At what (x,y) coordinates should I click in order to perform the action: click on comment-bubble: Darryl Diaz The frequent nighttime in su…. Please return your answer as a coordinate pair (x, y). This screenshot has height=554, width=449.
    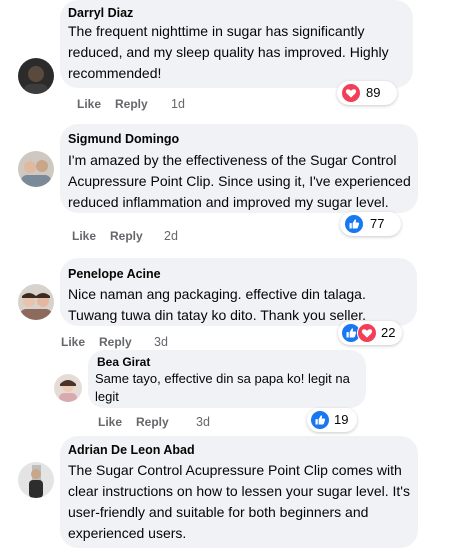
    Looking at the image, I should click on (236, 44).